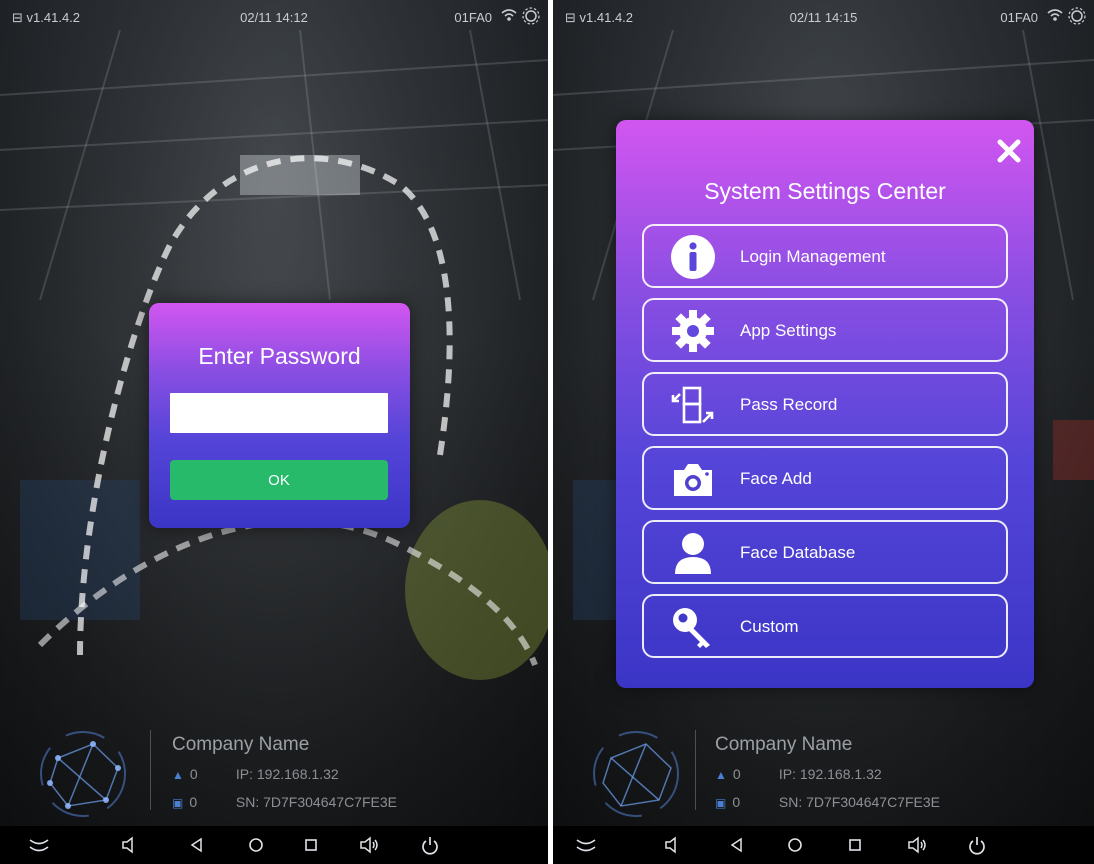 The image size is (1094, 864). I want to click on menu-app-settings: App Settings, so click(825, 330).